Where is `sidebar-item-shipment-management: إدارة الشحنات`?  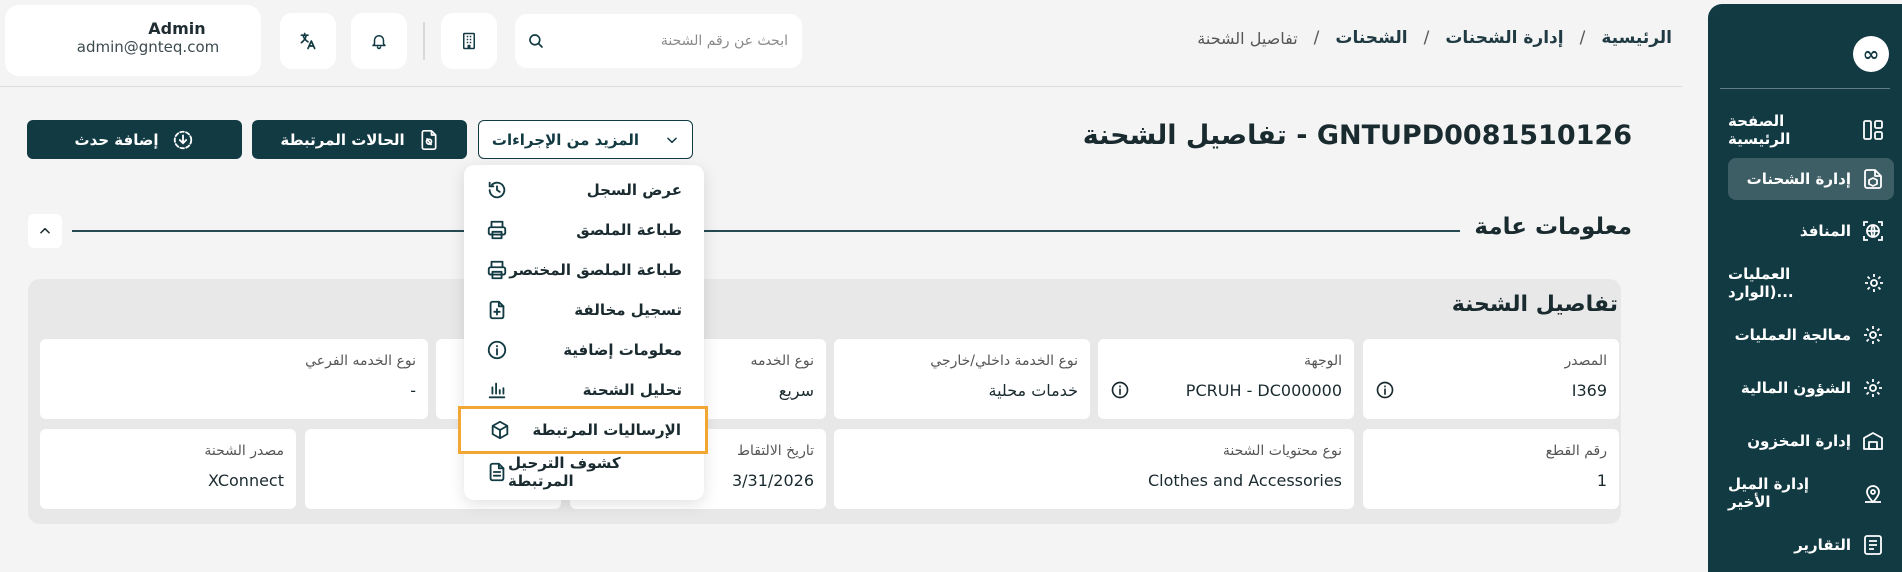
sidebar-item-shipment-management: إدارة الشحنات is located at coordinates (1811, 179).